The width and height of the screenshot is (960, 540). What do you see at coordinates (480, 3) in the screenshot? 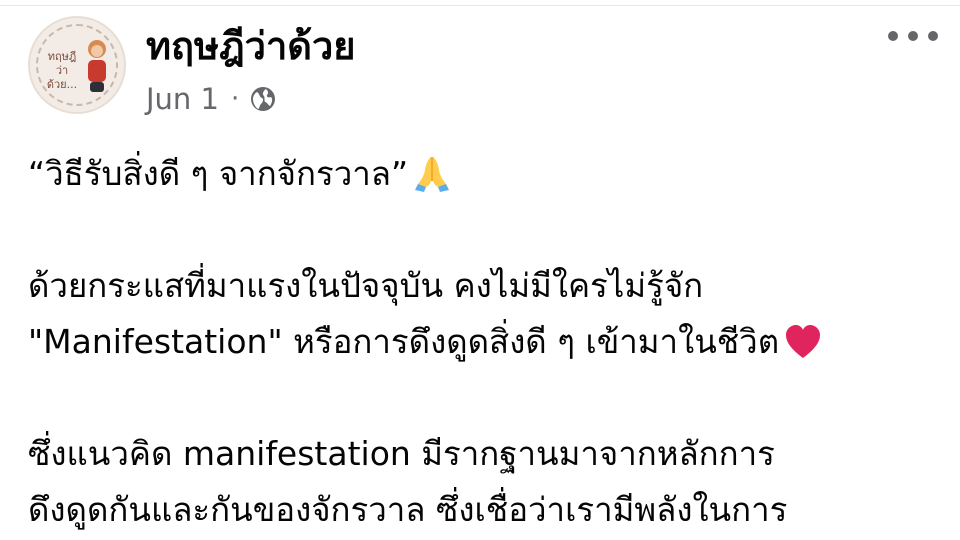
I see `top-divider` at bounding box center [480, 3].